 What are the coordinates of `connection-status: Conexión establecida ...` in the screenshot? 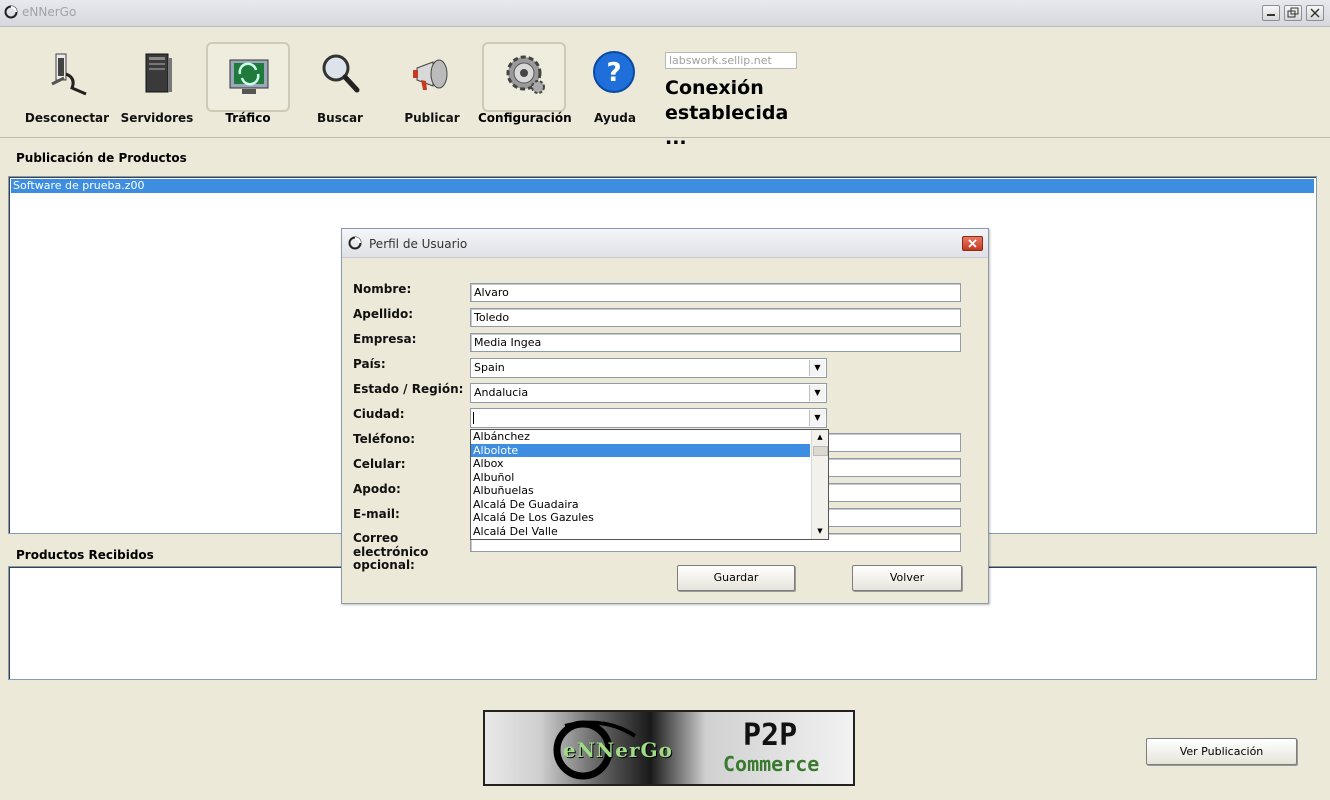 It's located at (740, 113).